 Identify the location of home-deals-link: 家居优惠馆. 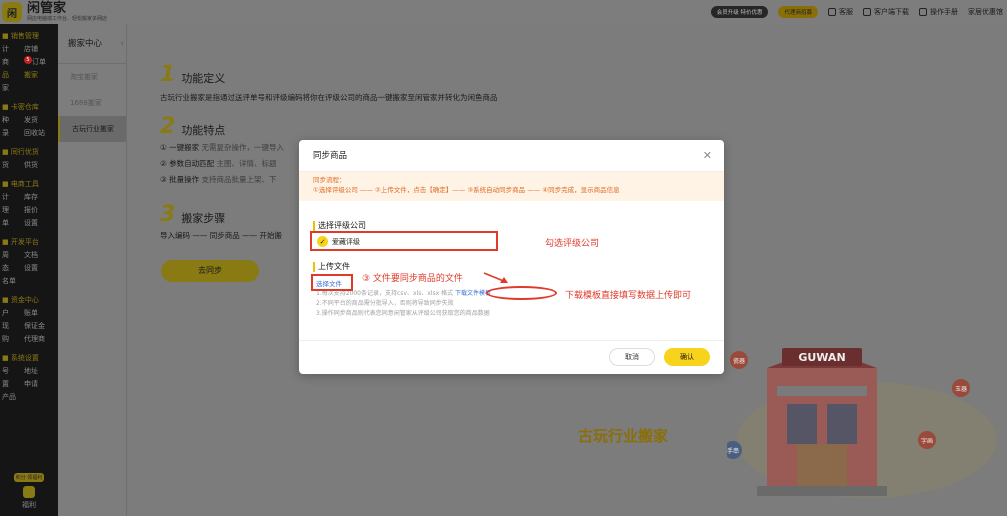
(985, 12).